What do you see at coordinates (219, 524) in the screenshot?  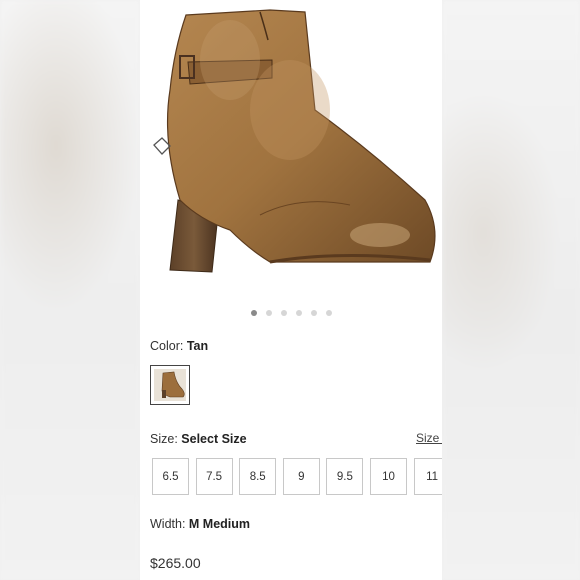 I see `width-value: M Medium` at bounding box center [219, 524].